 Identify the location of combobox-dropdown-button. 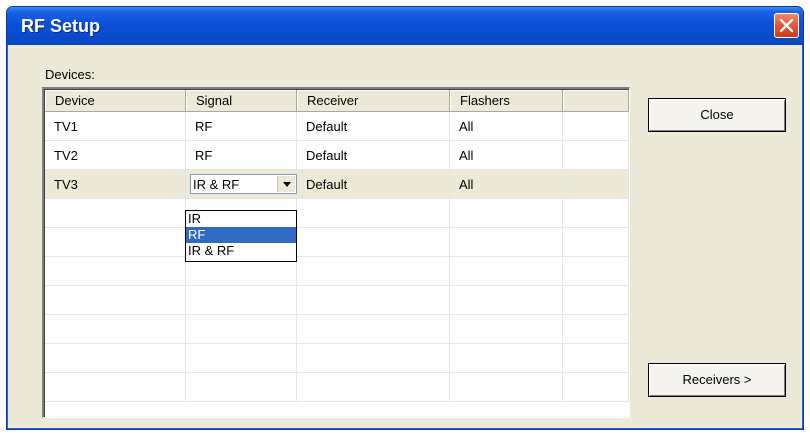
(286, 184).